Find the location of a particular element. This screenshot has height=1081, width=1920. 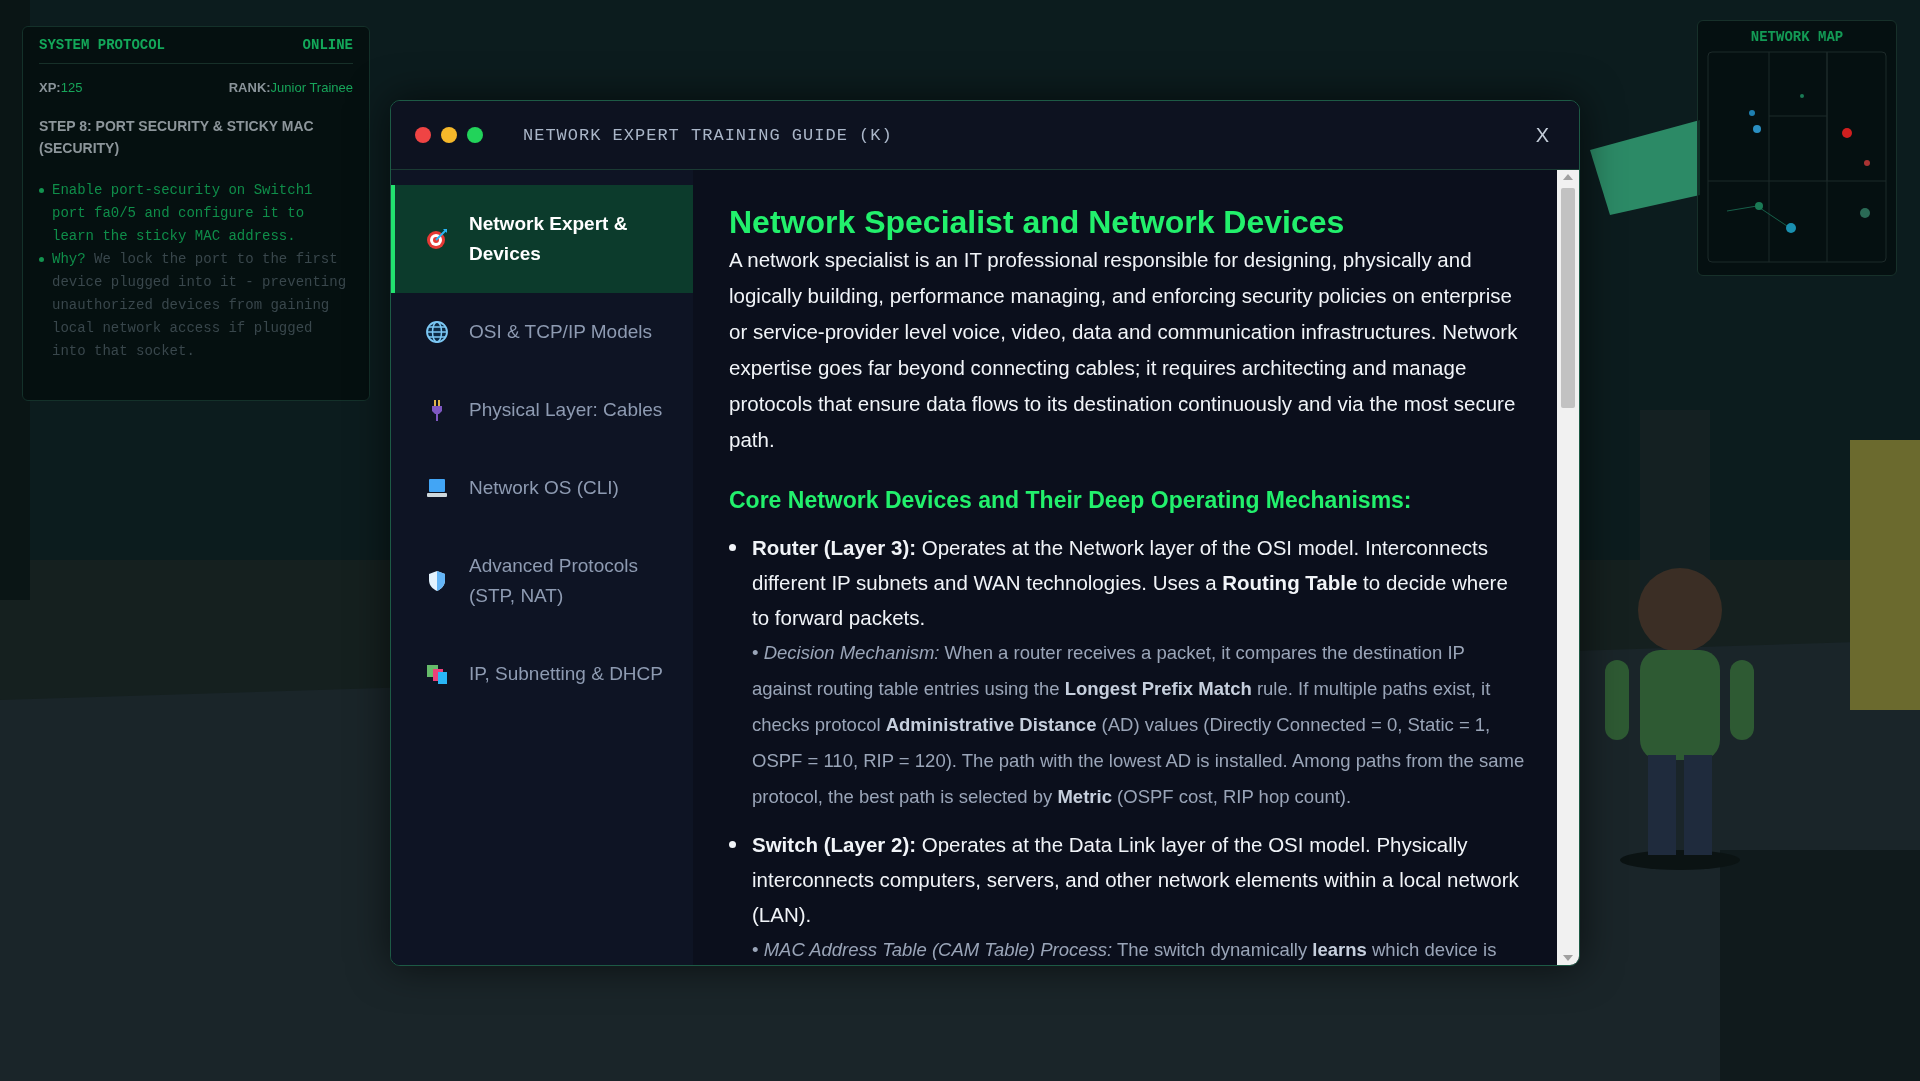

window-title: NETWORK EXPERT TRAINING GUIDE (K) is located at coordinates (708, 135).